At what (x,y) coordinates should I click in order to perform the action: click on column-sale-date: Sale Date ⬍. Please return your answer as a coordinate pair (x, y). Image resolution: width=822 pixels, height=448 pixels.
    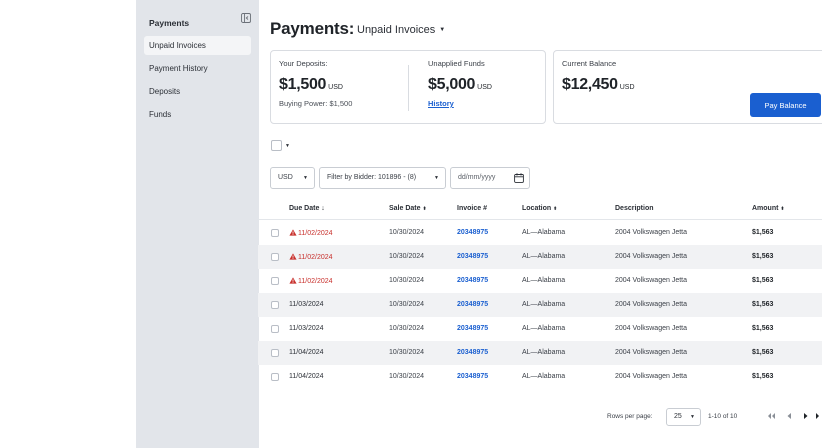
    Looking at the image, I should click on (408, 208).